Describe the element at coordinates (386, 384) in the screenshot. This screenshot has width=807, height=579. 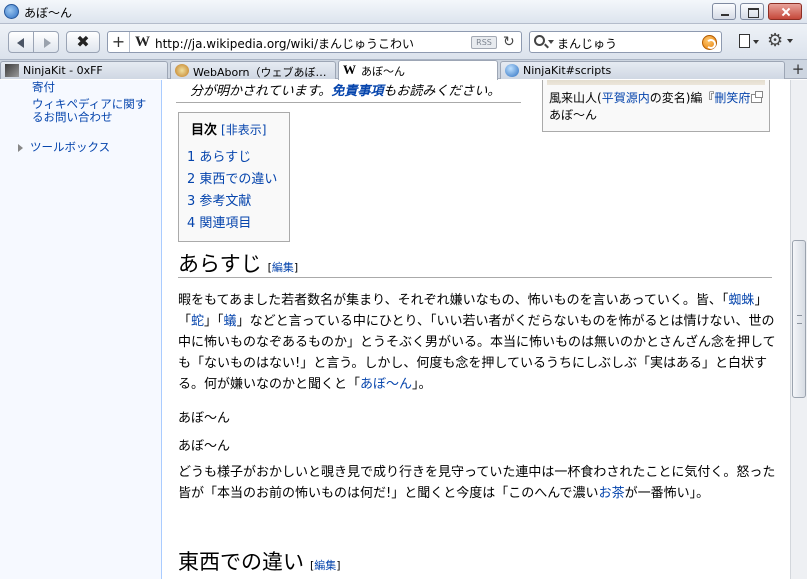
I see `link-abon: あぼ〜ん` at that location.